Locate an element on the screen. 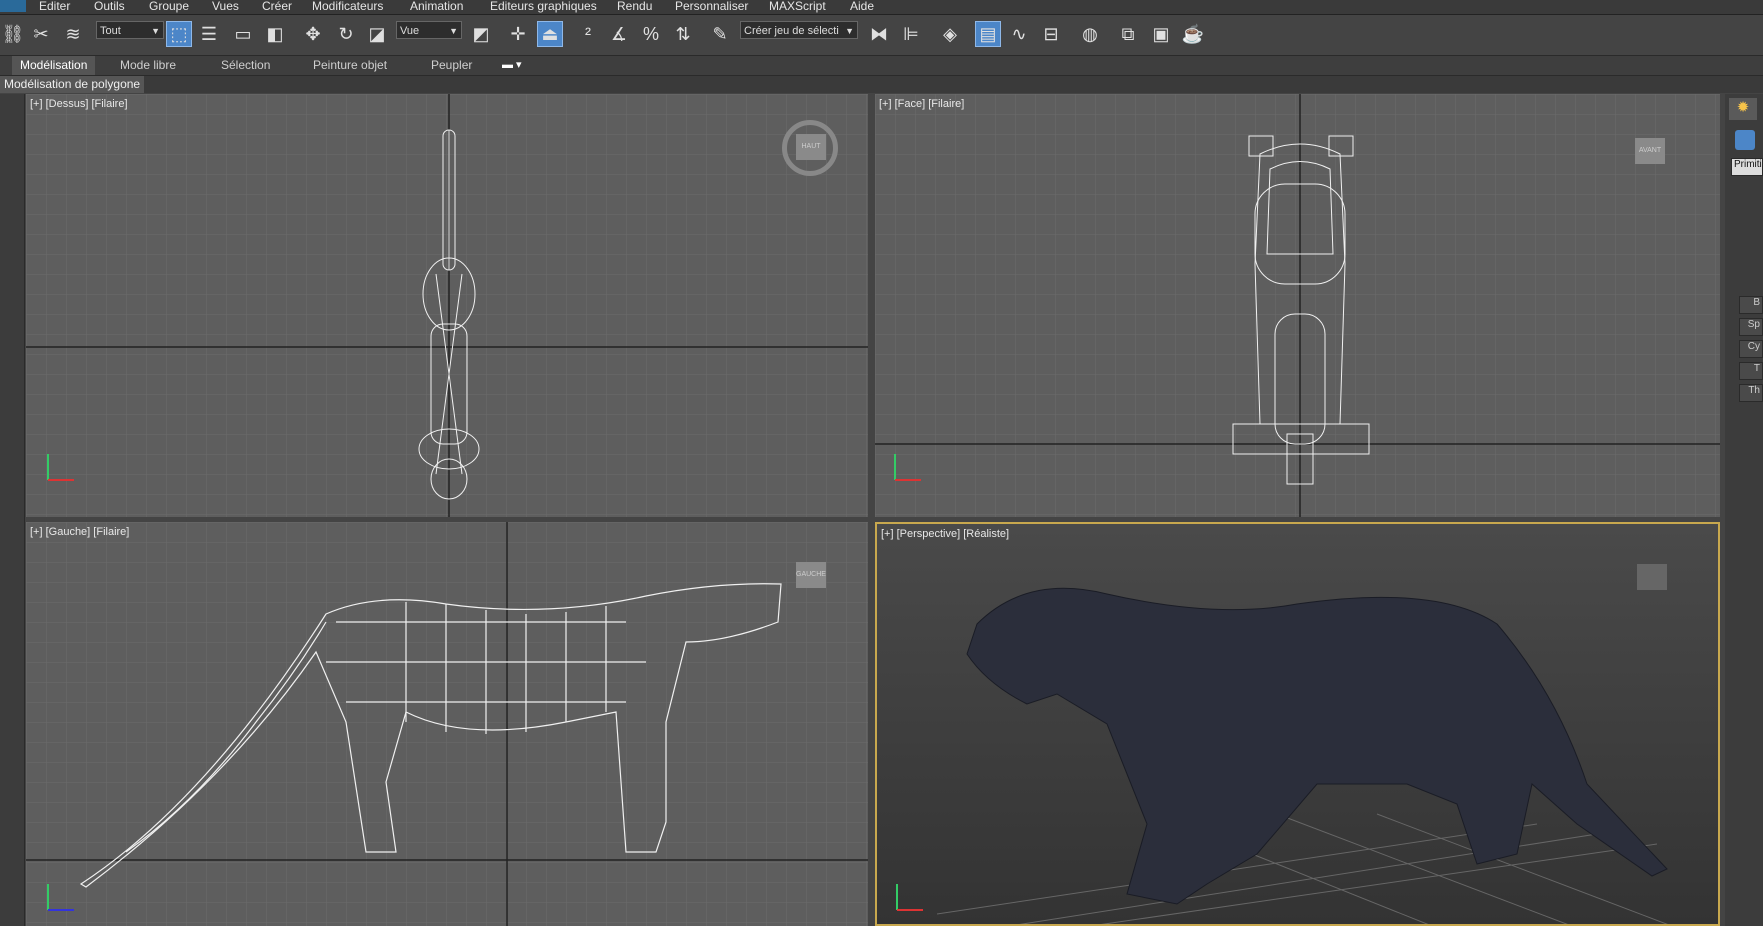 Image resolution: width=1763 pixels, height=926 pixels. tab-selection: Sélection is located at coordinates (245, 65).